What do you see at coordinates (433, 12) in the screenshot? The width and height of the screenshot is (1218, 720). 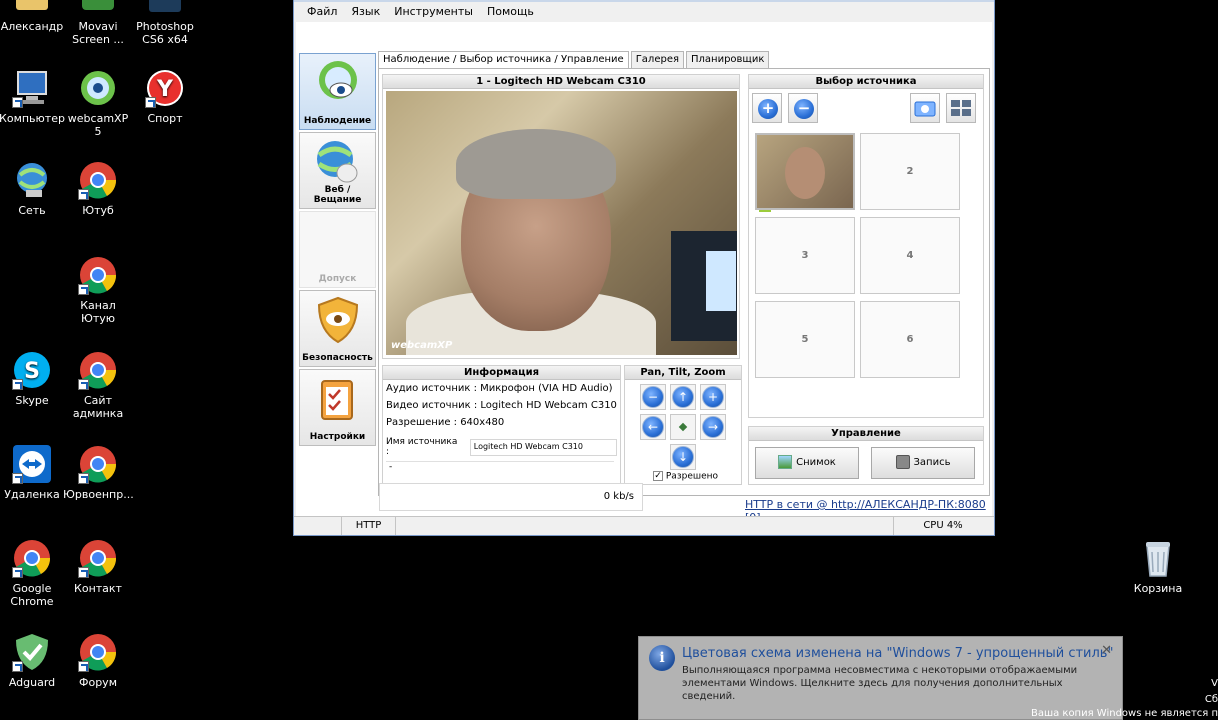 I see `menu-tools: Инструменты` at bounding box center [433, 12].